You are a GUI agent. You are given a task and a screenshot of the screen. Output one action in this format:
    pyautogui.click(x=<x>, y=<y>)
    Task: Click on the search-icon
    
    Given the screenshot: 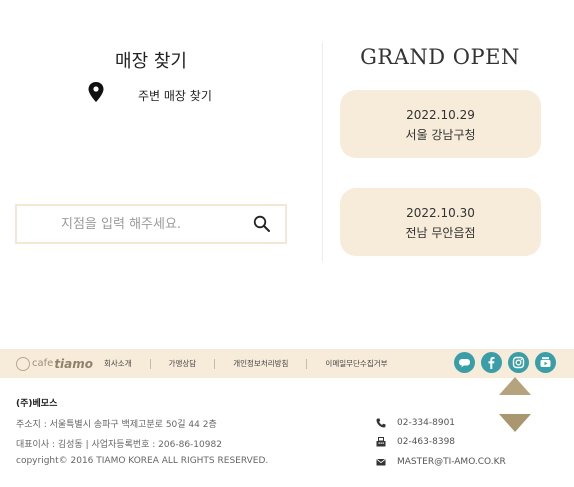 What is the action you would take?
    pyautogui.click(x=261, y=223)
    